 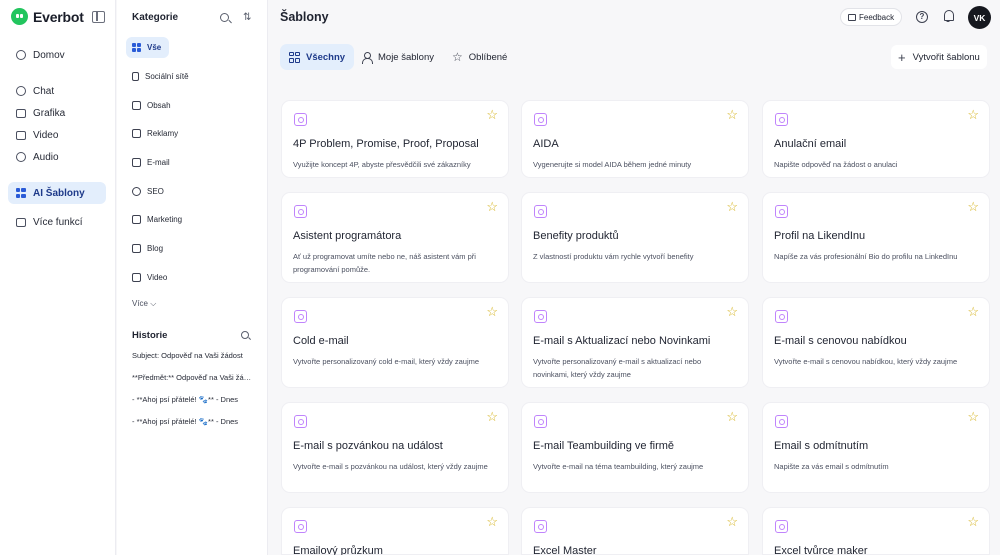 I want to click on avatar: VK, so click(x=979, y=17).